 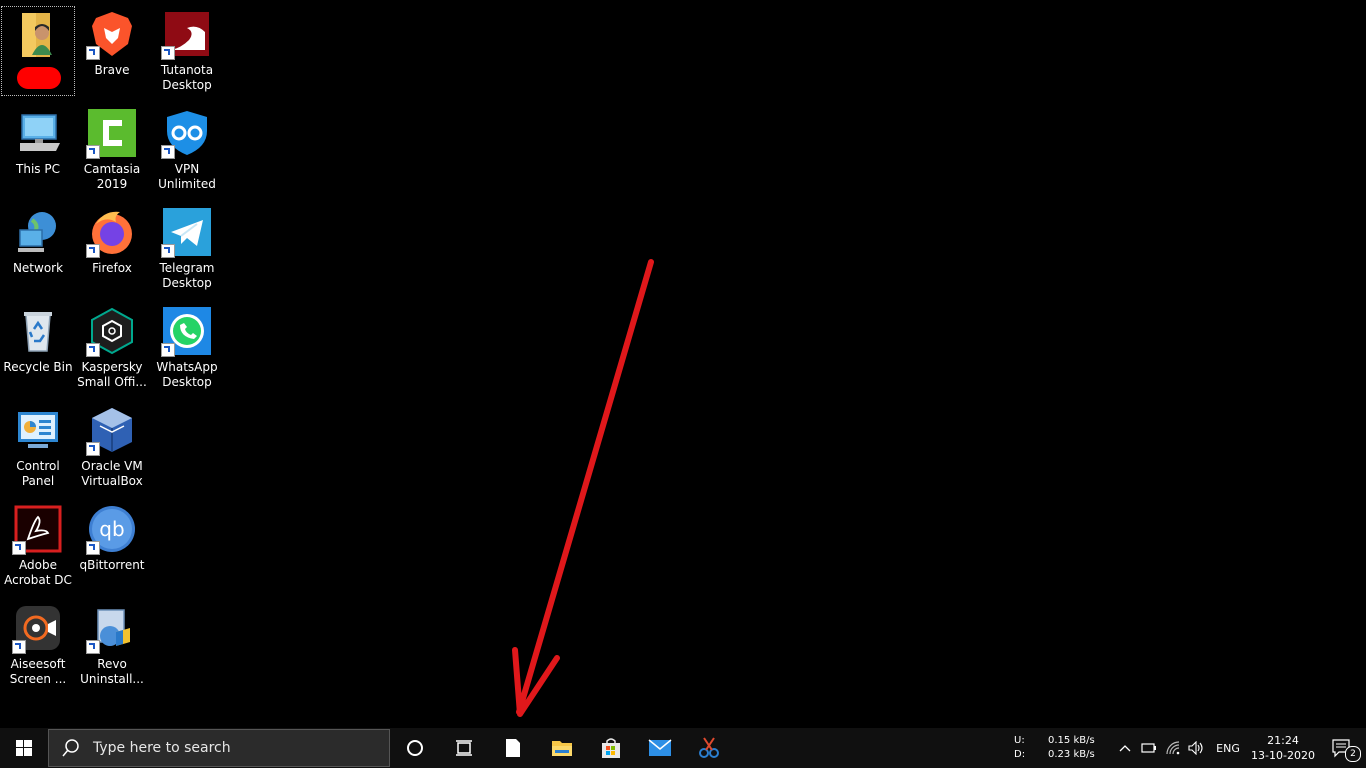 What do you see at coordinates (1077, 748) in the screenshot?
I see `net-monitor-speeds: 0.15 kB/s 0.23 kB/s` at bounding box center [1077, 748].